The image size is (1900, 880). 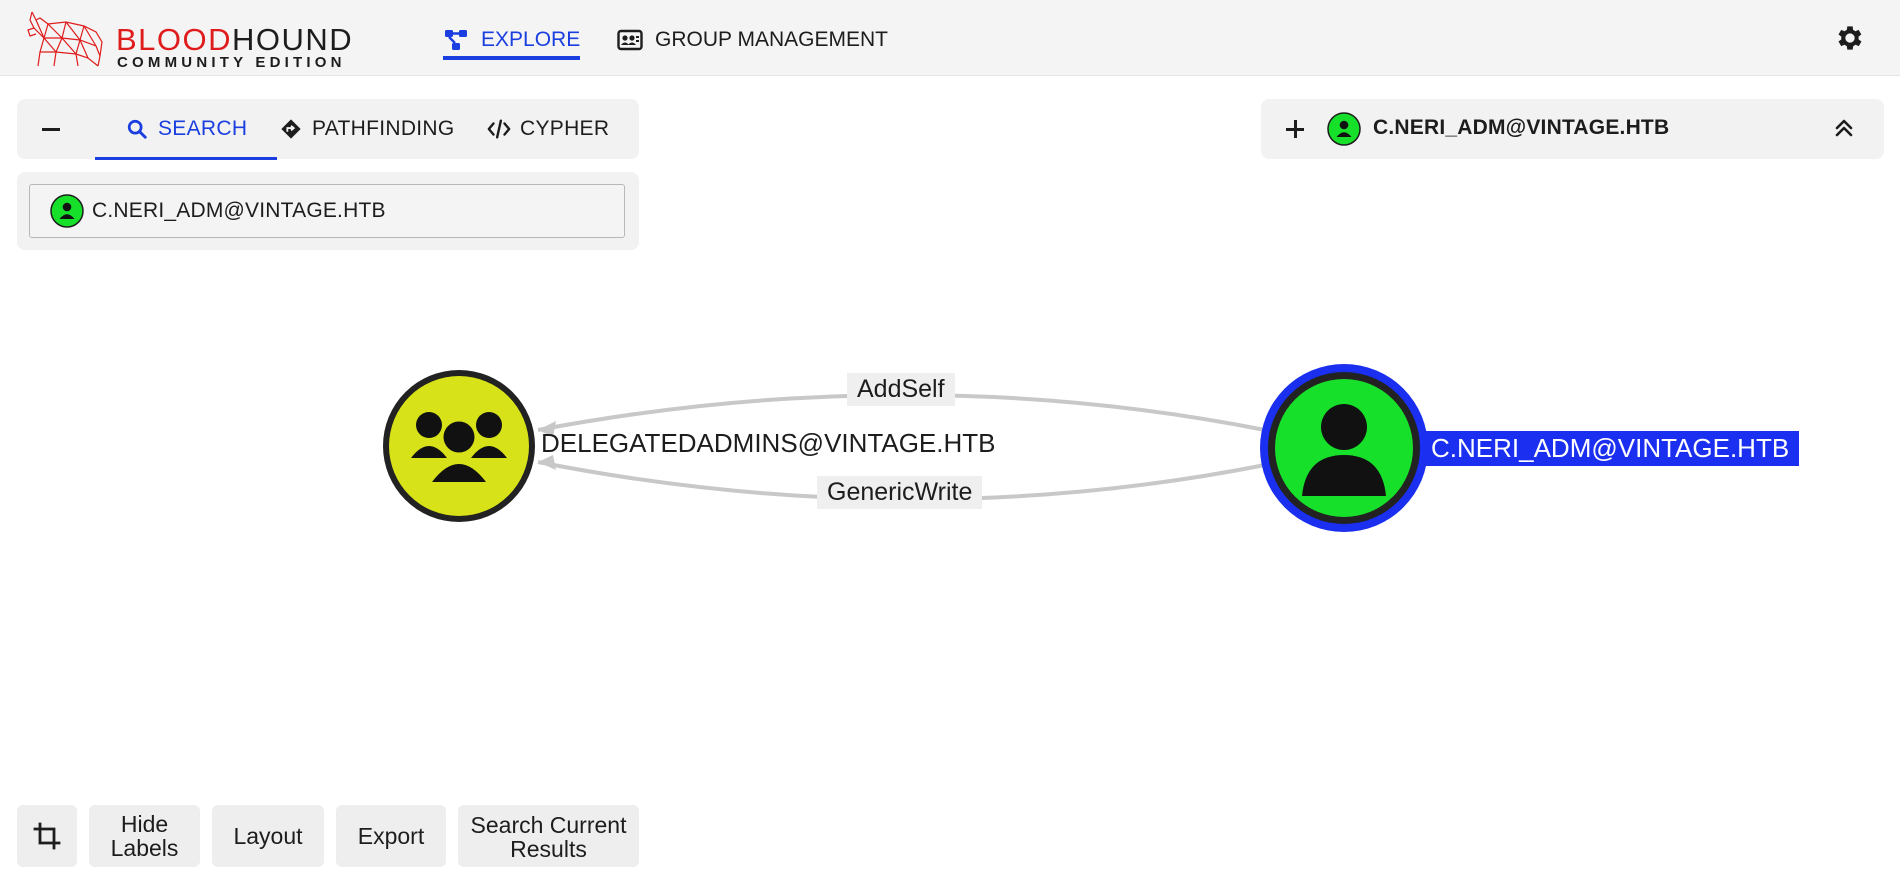 I want to click on crop-icon, so click(x=47, y=836).